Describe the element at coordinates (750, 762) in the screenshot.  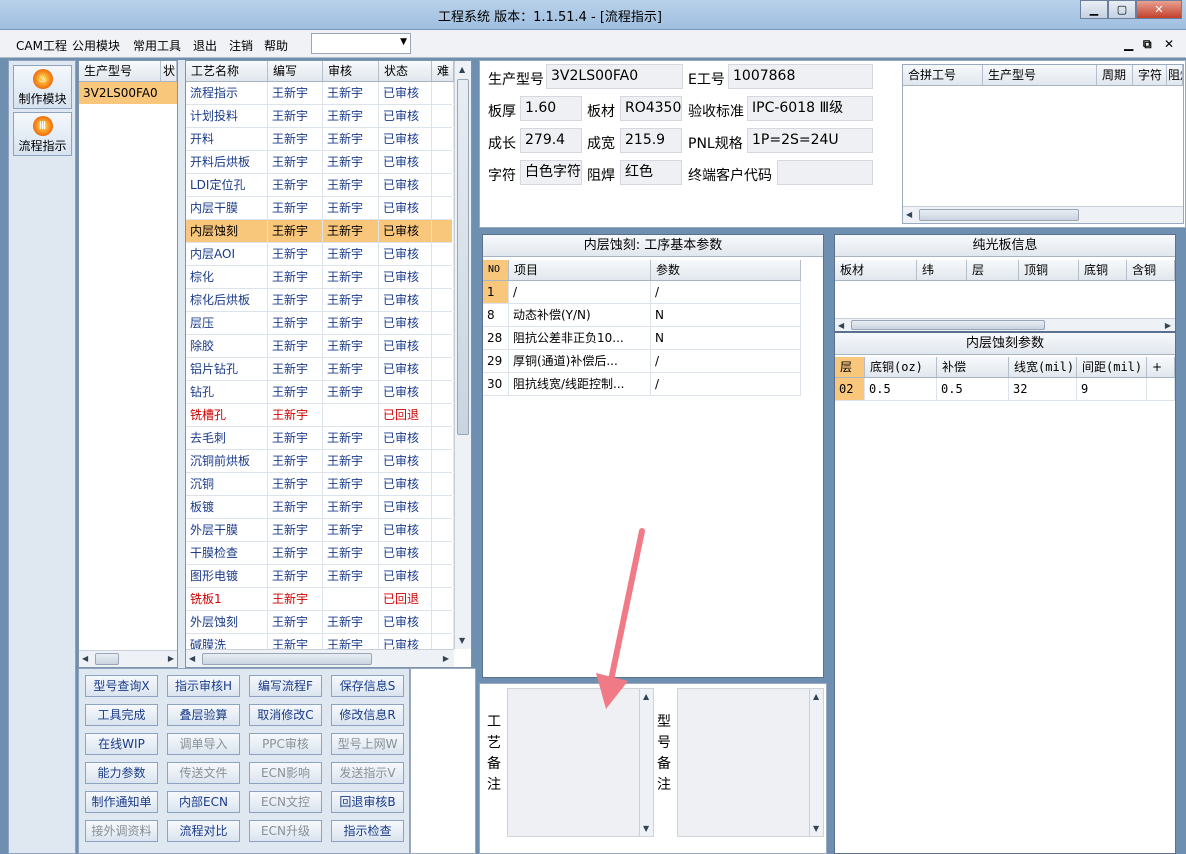
I see `model-note-memo: ▲ ▼` at that location.